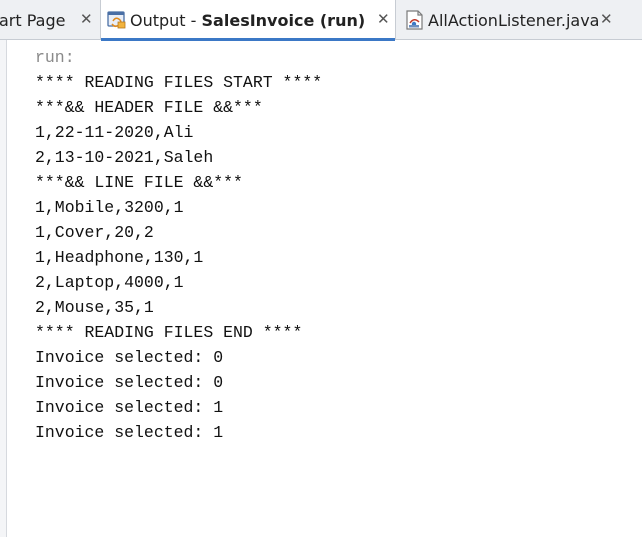 The width and height of the screenshot is (642, 537). What do you see at coordinates (166, 20) in the screenshot?
I see `tab-output-prefix: Output -` at bounding box center [166, 20].